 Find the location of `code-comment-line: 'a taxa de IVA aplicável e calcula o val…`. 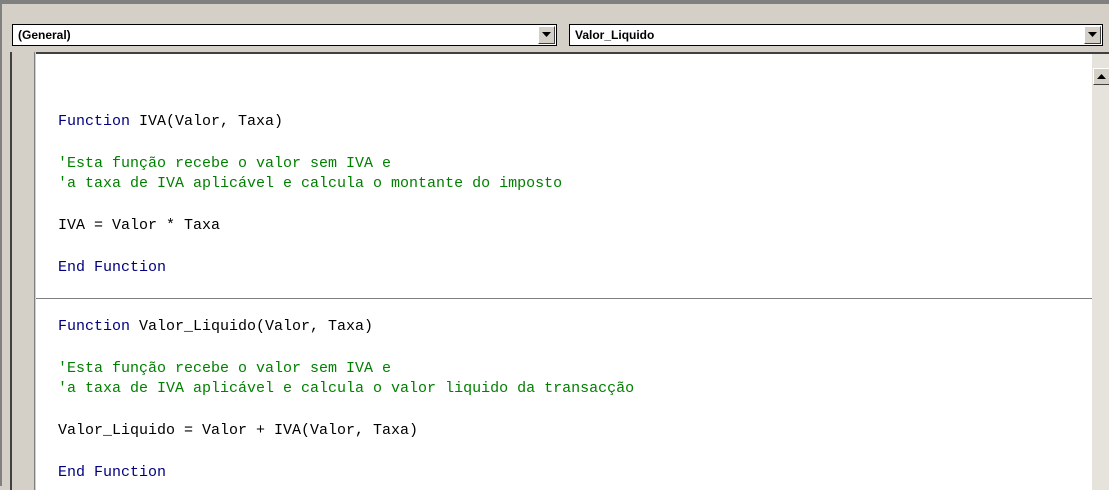

code-comment-line: 'a taxa de IVA aplicável e calcula o val… is located at coordinates (346, 388).